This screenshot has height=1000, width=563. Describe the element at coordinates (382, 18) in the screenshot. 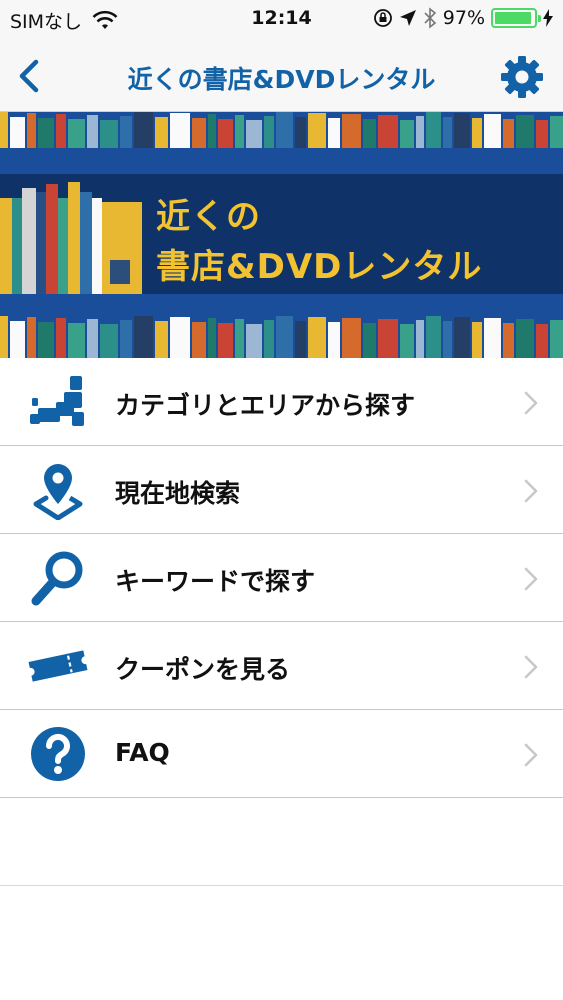

I see `rotation-lock-icon` at that location.